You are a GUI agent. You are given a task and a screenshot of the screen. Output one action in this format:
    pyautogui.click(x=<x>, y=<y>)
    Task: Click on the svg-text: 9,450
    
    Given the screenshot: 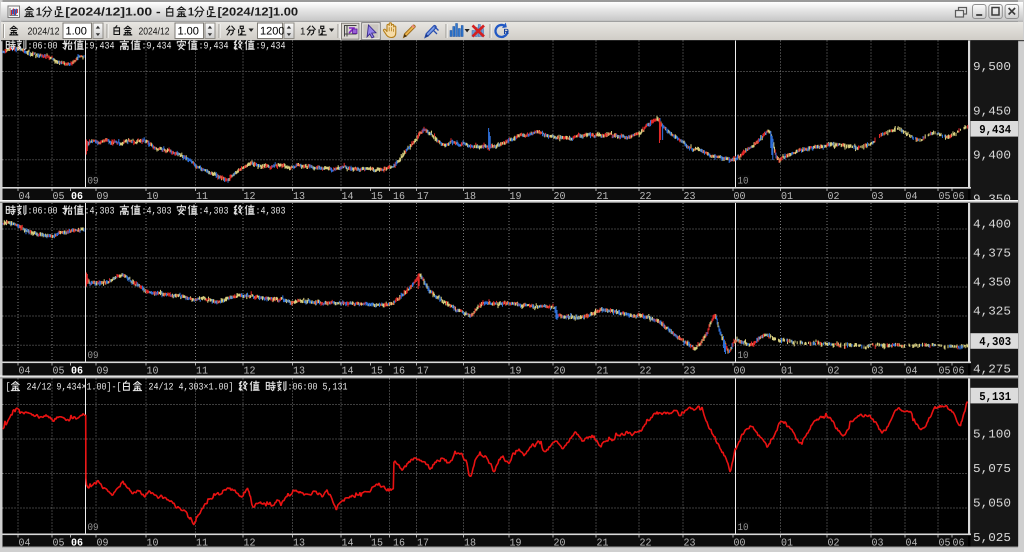 What is the action you would take?
    pyautogui.click(x=992, y=112)
    